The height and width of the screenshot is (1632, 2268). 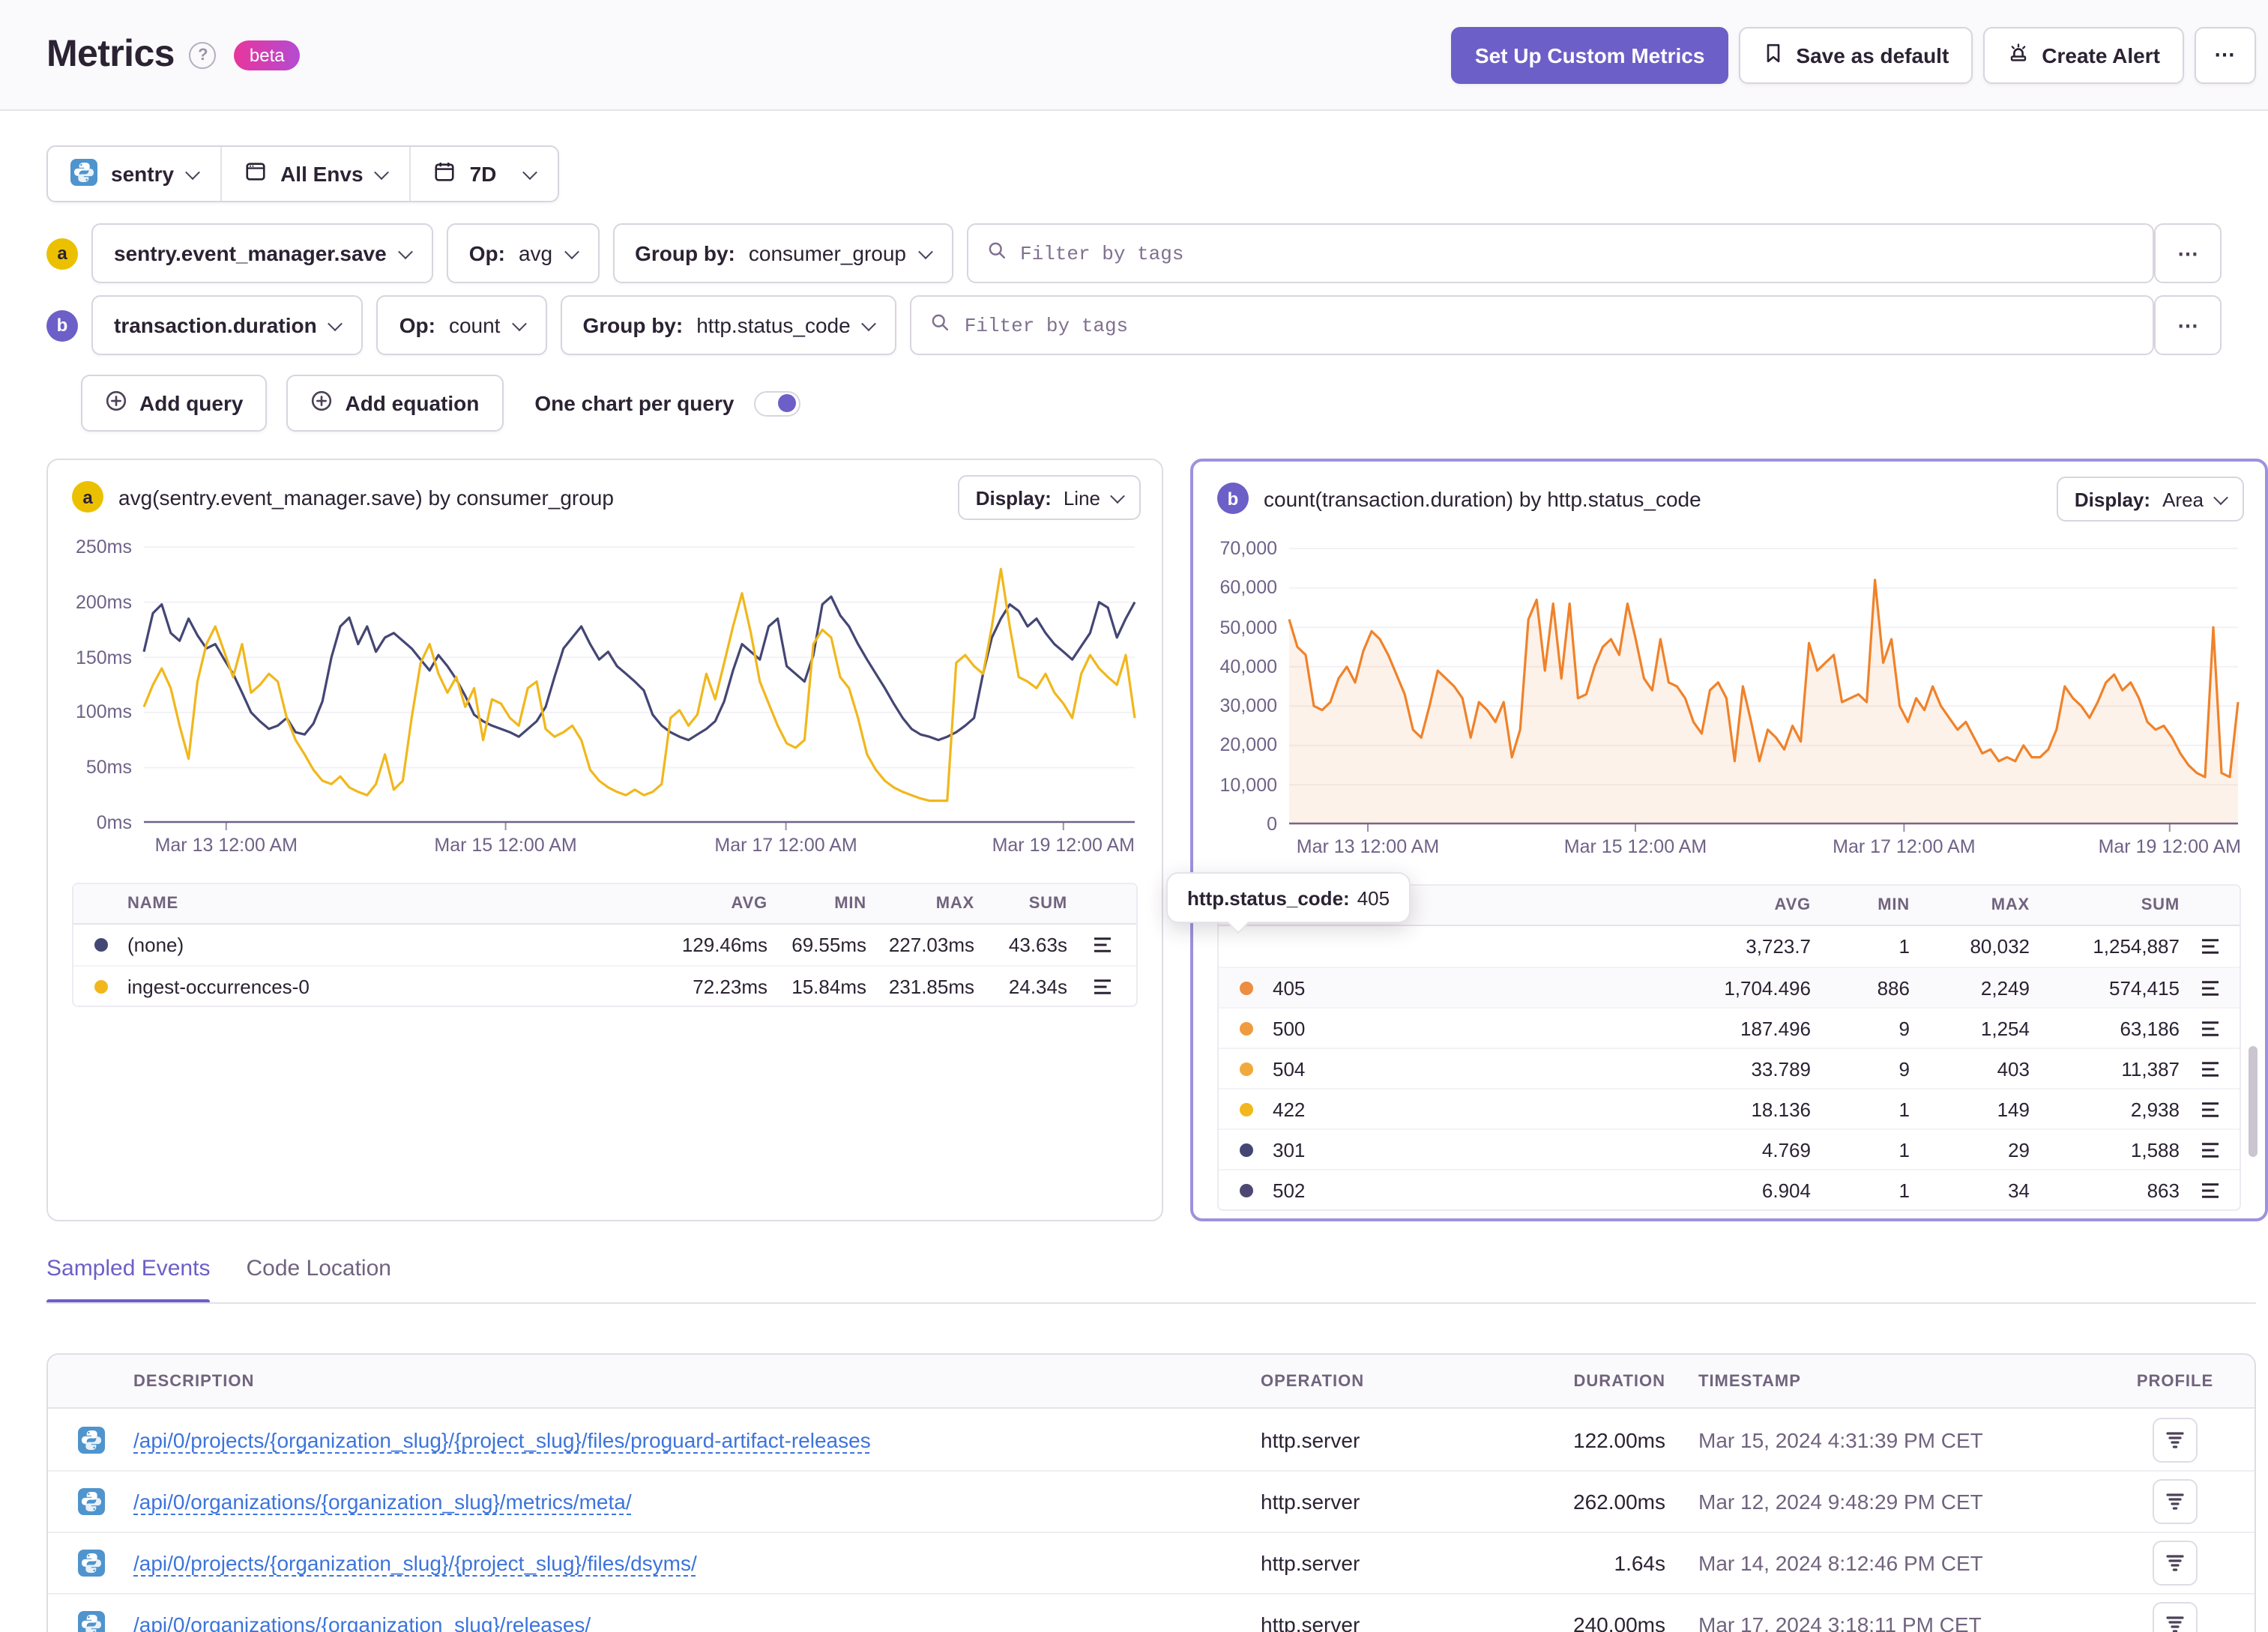 What do you see at coordinates (2013, 1109) in the screenshot?
I see `series-max: 149` at bounding box center [2013, 1109].